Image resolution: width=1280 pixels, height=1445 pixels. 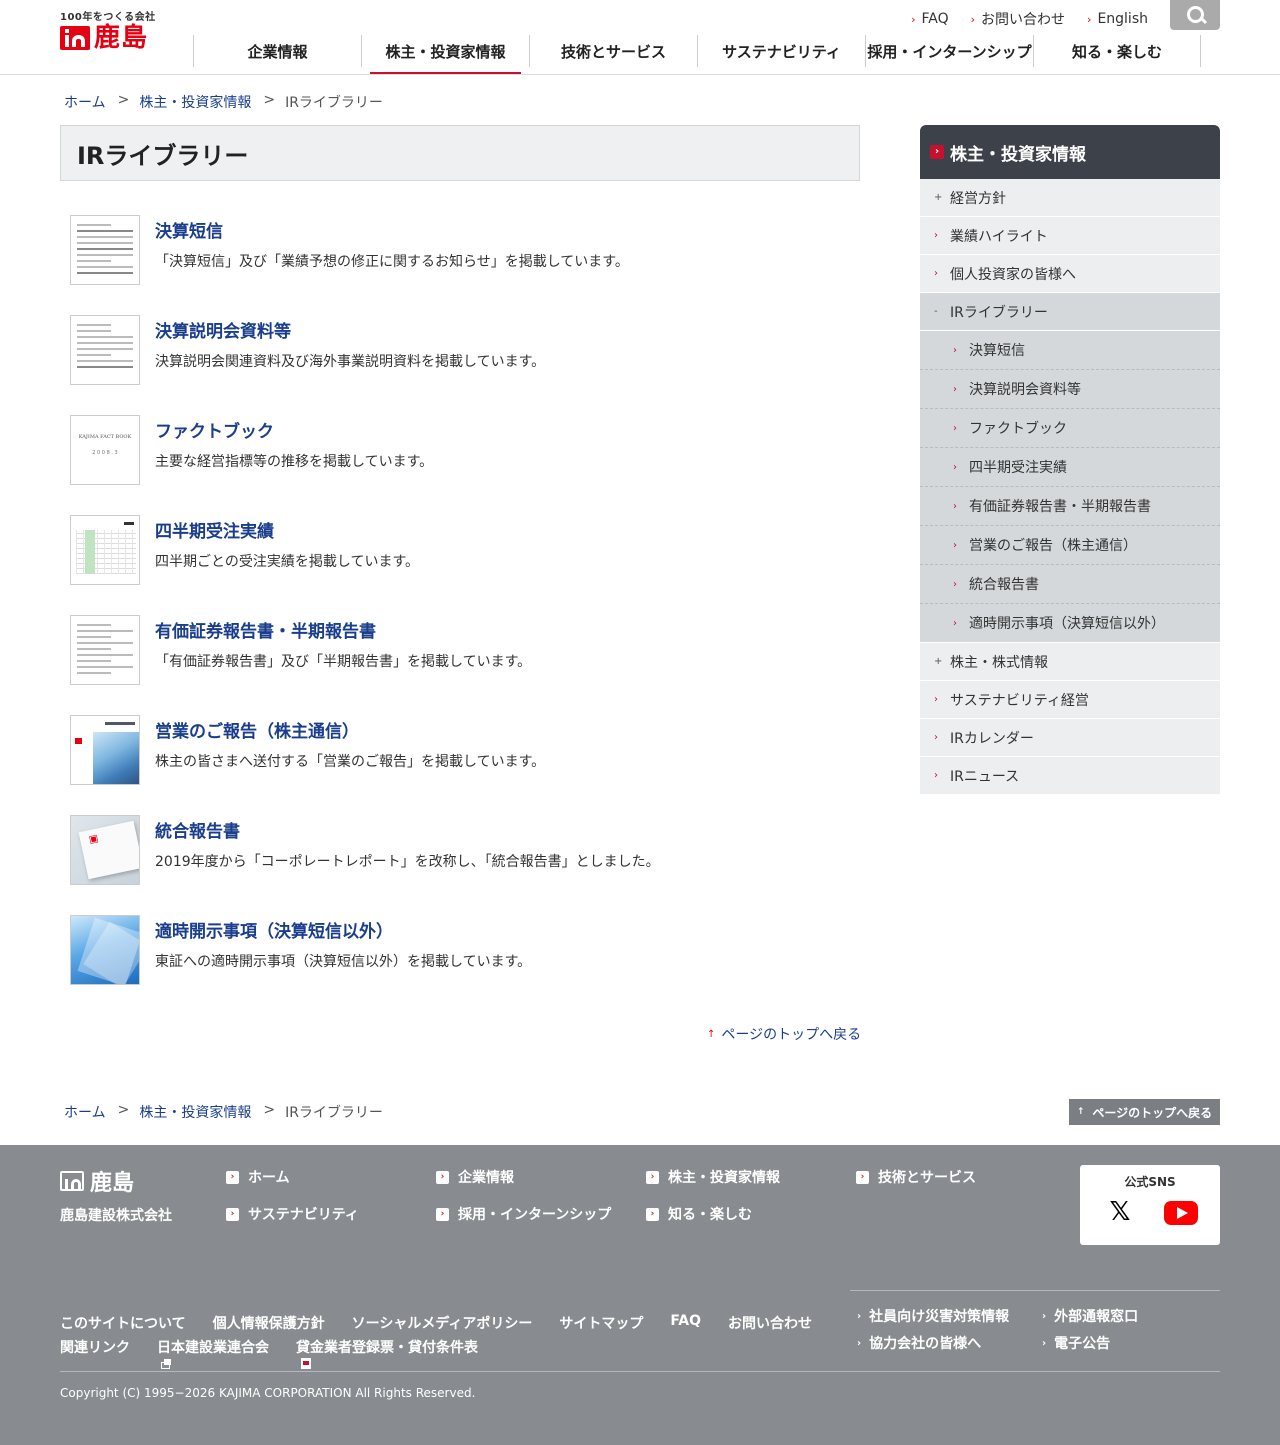 I want to click on library-link-orders: 四半期受注実績, so click(x=214, y=529).